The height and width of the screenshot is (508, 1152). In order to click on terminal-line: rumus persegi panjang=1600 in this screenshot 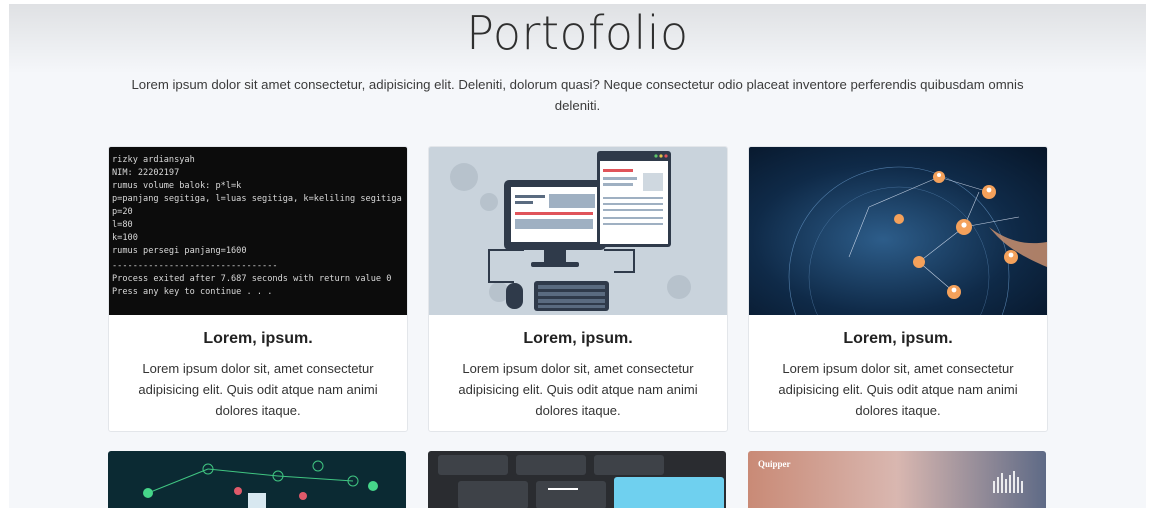, I will do `click(179, 251)`.